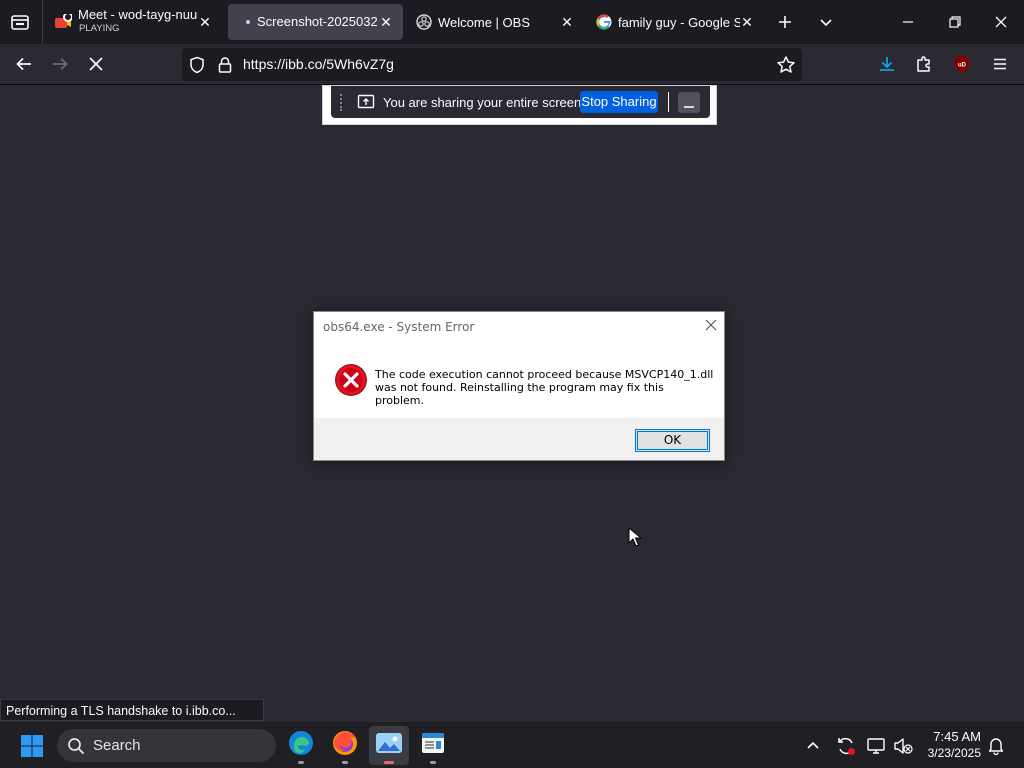  Describe the element at coordinates (813, 746) in the screenshot. I see `show-hidden-icons-chevron-icon` at that location.